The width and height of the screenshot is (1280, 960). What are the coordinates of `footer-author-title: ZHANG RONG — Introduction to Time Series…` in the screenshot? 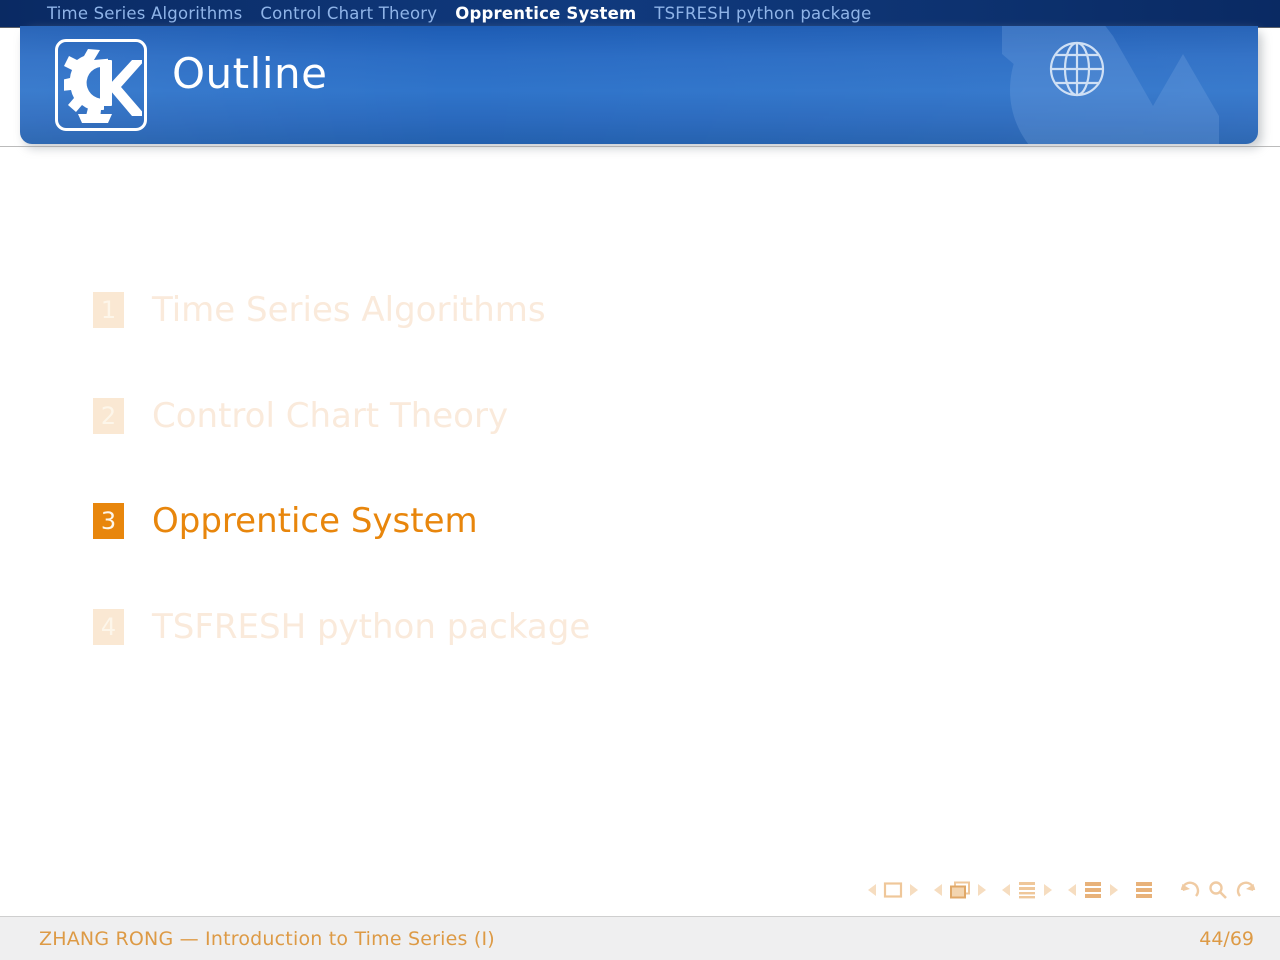 It's located at (267, 939).